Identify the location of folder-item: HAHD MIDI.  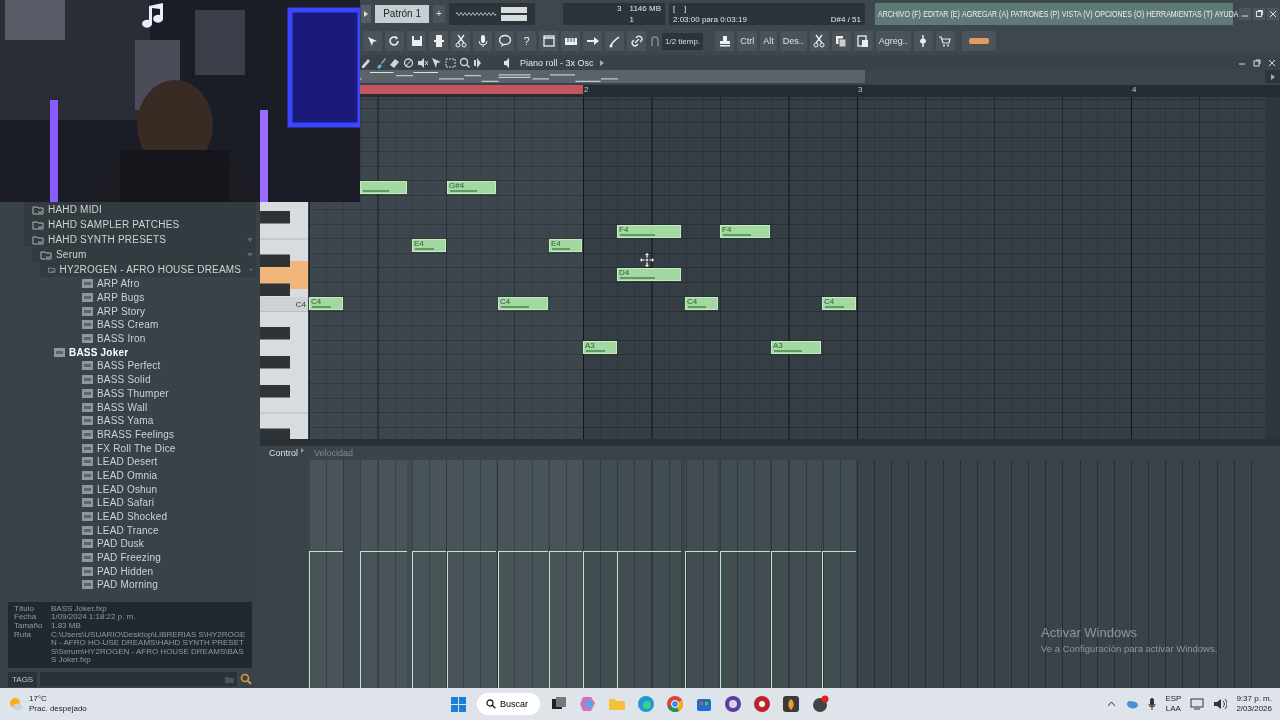
(140, 209).